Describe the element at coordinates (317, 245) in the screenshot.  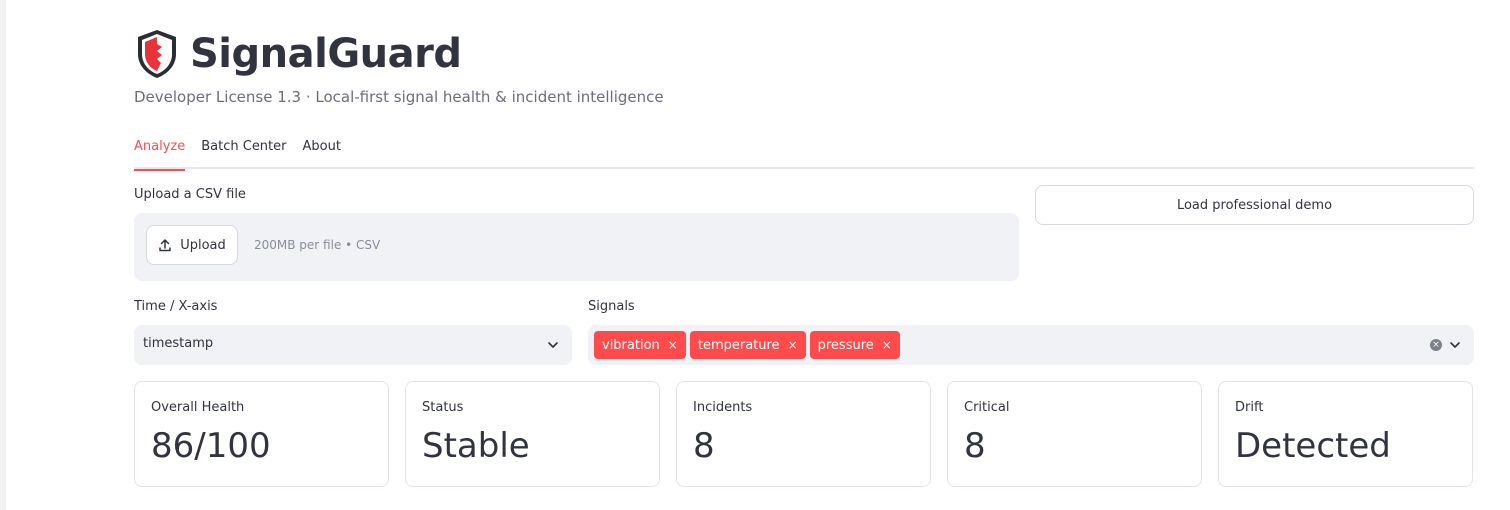
I see `upload-hint: 200MB per file • CSV` at that location.